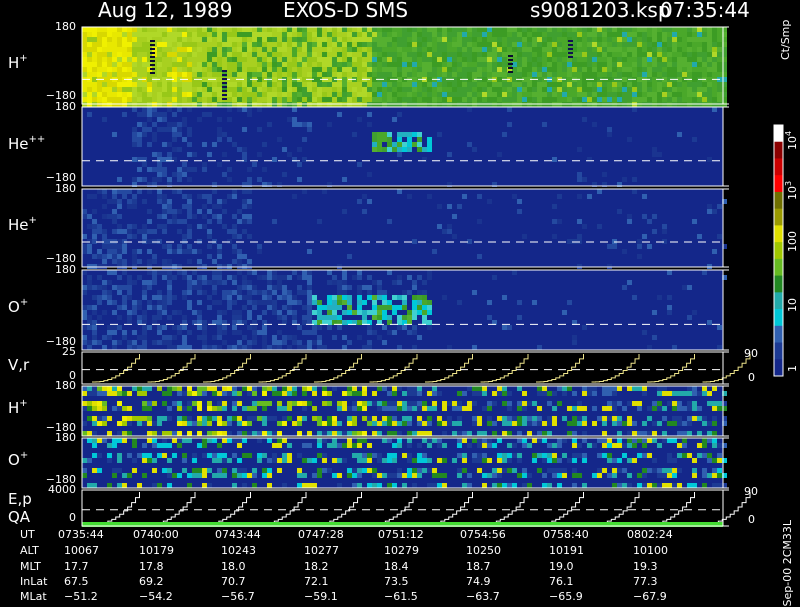  What do you see at coordinates (483, 534) in the screenshot?
I see `table-cell: 0754:56` at bounding box center [483, 534].